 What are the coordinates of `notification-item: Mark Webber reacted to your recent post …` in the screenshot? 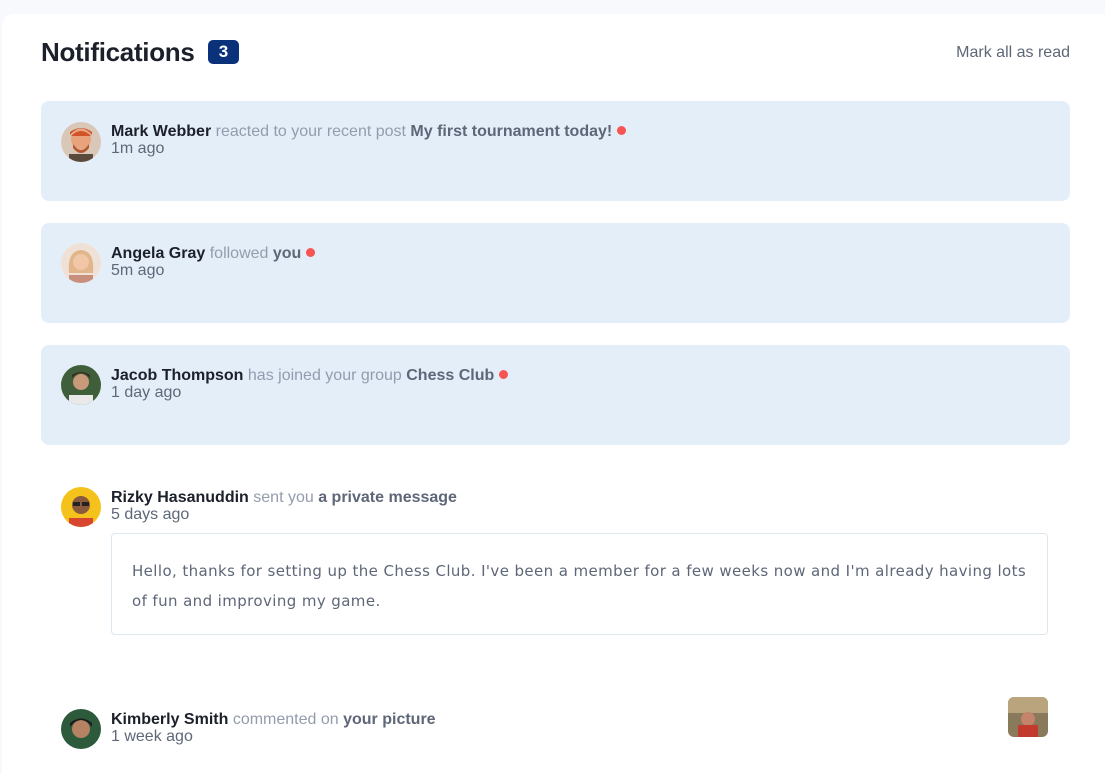 It's located at (555, 151).